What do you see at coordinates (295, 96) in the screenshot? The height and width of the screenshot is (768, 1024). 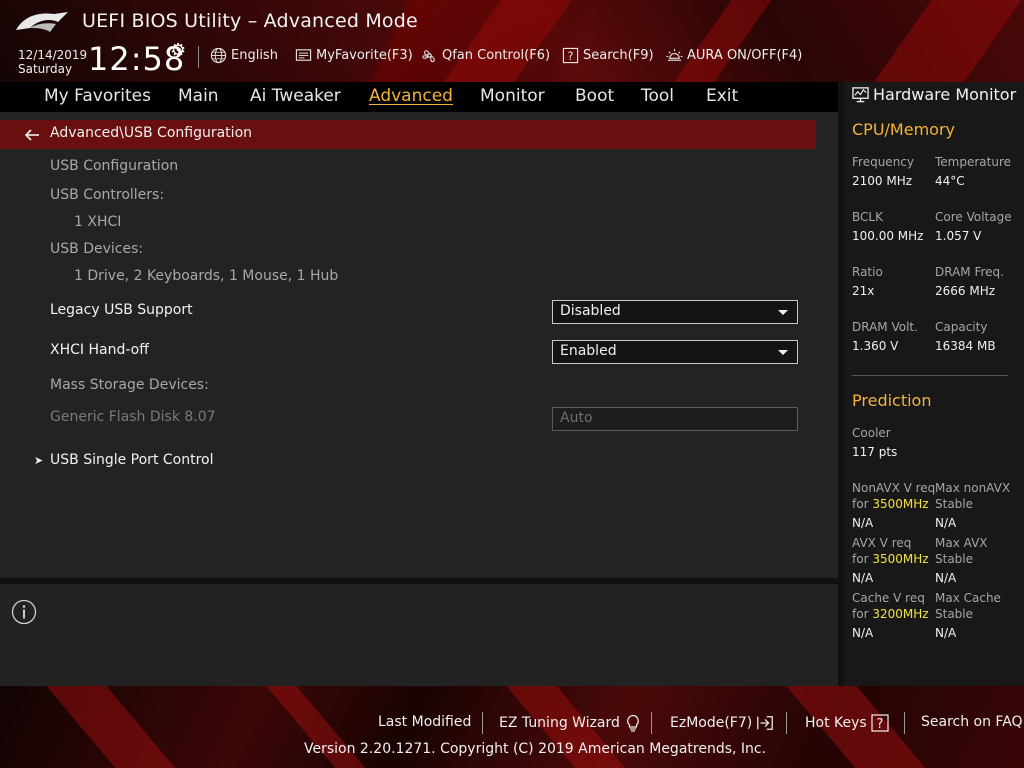 I see `tab-ai-tweaker: Ai Tweaker` at bounding box center [295, 96].